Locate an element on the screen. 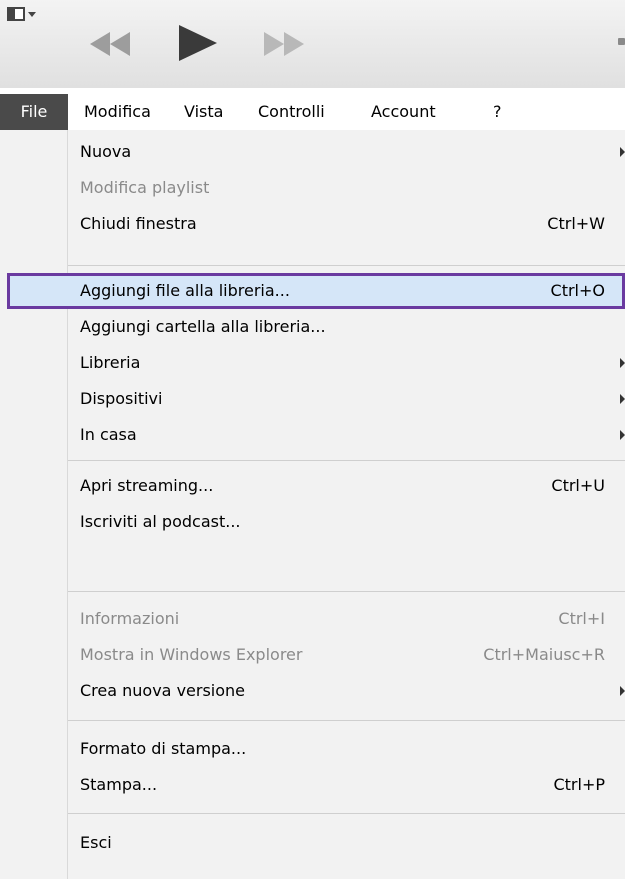 This screenshot has width=625, height=879. menu-item-mostra-explorer: Mostra in Windows Explorer Ctrl+Maiusc+R is located at coordinates (312, 655).